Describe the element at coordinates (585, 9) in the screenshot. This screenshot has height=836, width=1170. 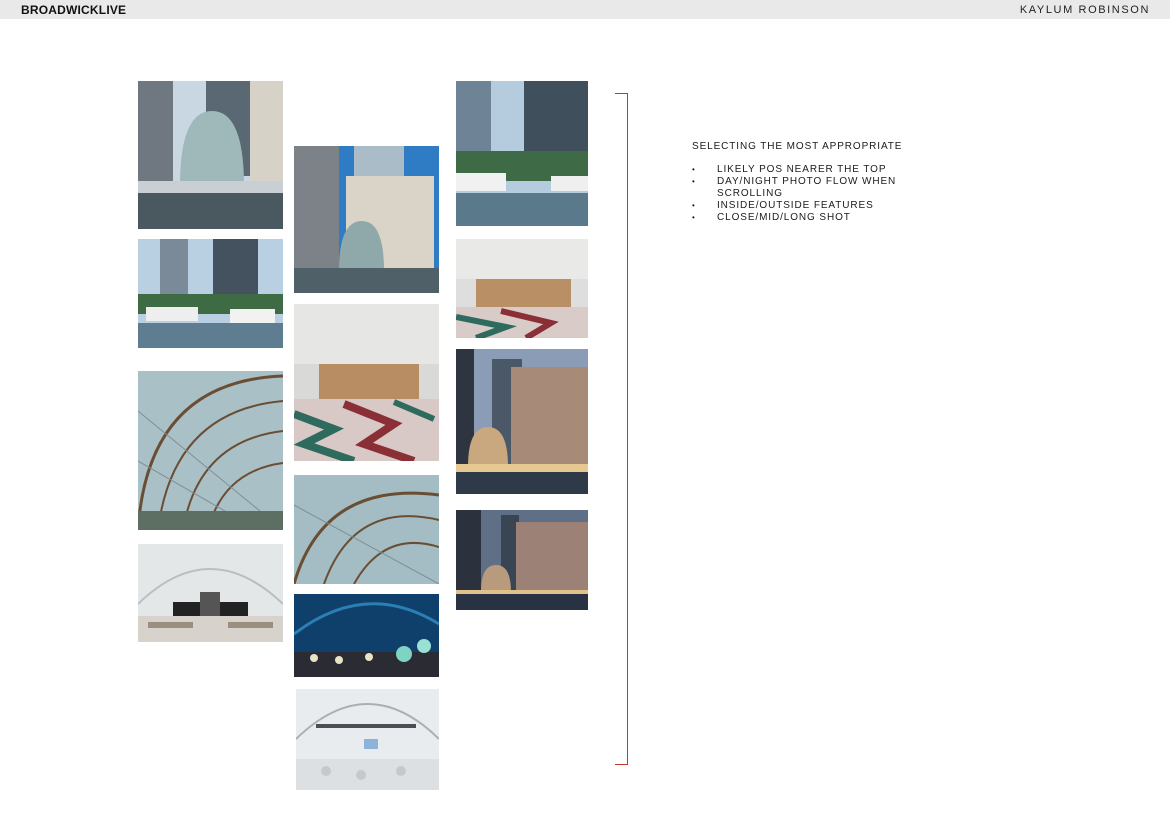
I see `top-bar: BROADWICKLIVE KAYLUM ROBINSON` at that location.